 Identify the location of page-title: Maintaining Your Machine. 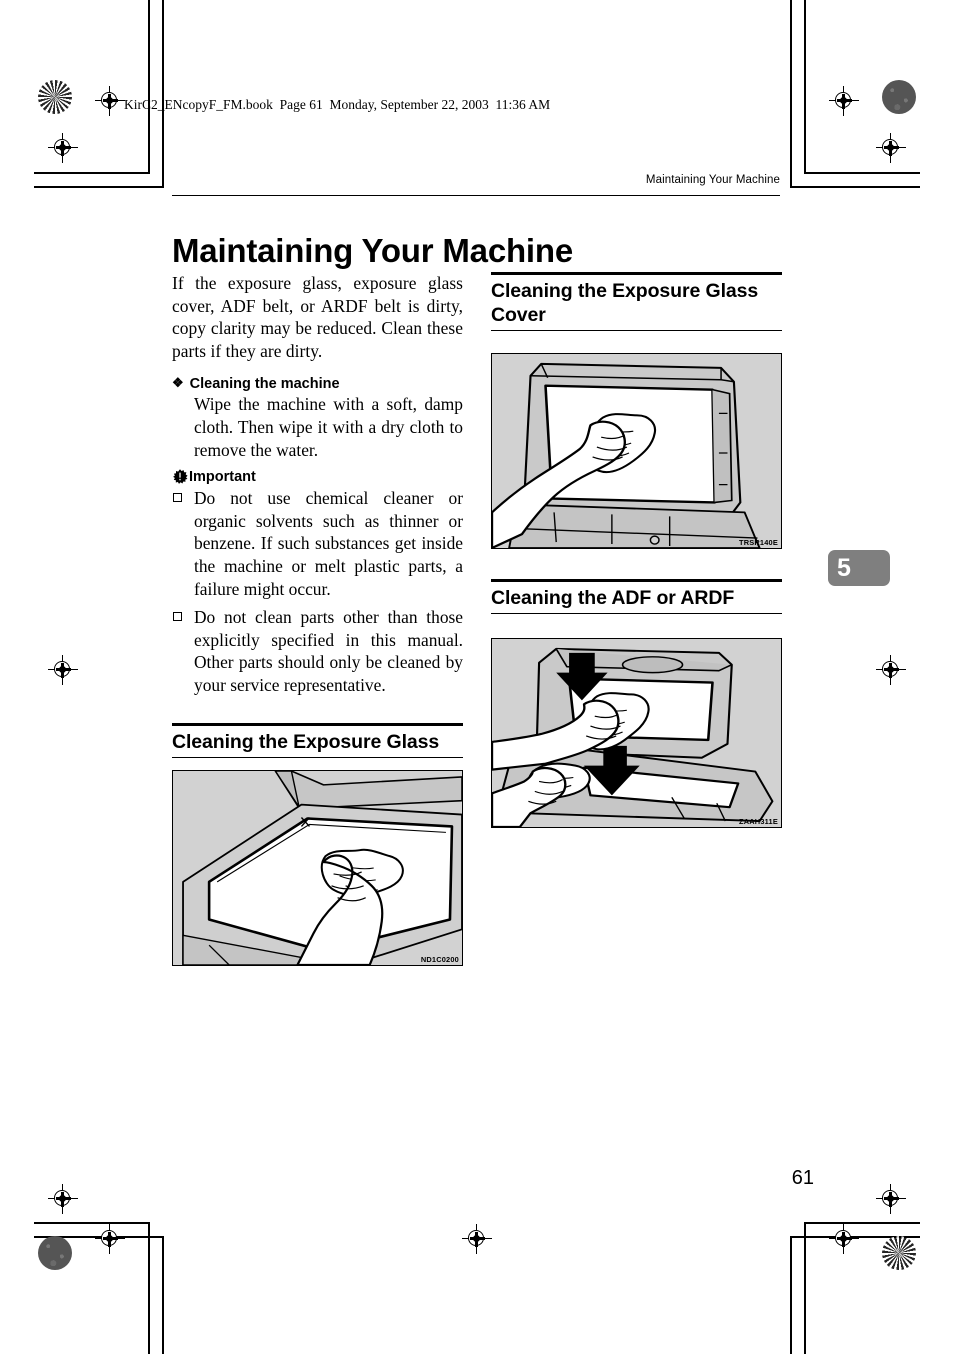
(373, 251).